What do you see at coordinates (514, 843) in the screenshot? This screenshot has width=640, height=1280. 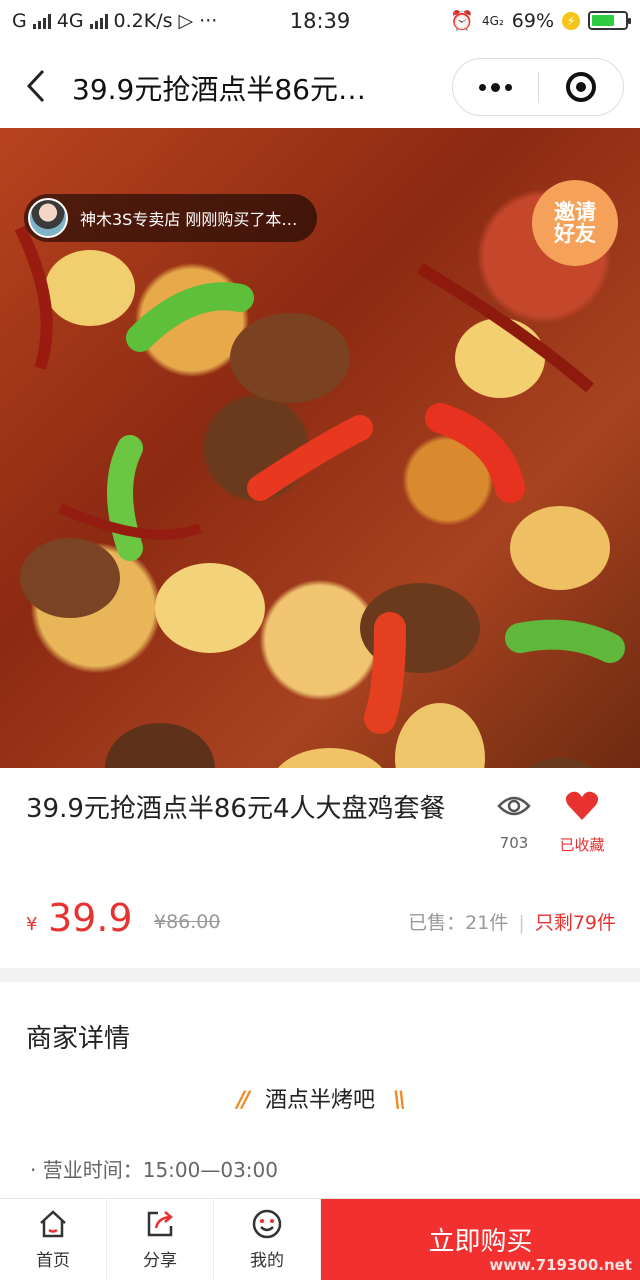 I see `view-count-number: 703` at bounding box center [514, 843].